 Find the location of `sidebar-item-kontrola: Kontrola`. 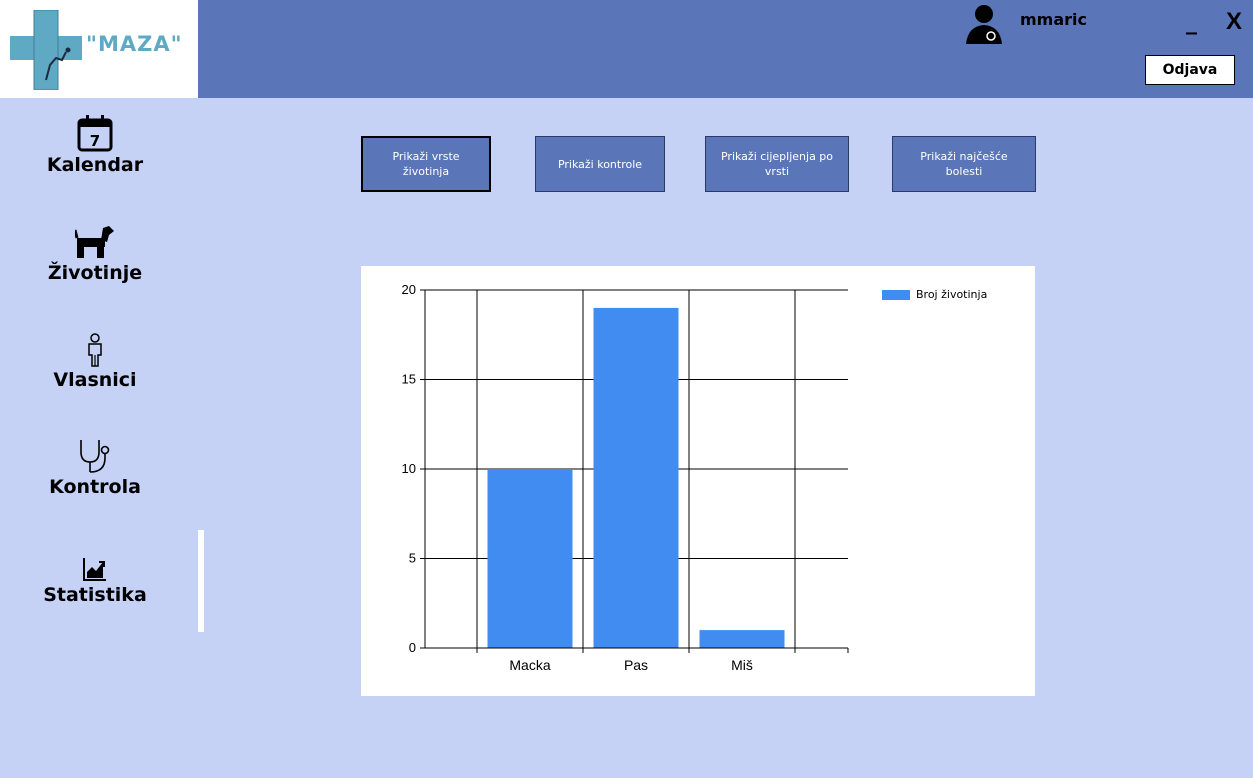

sidebar-item-kontrola: Kontrola is located at coordinates (95, 477).